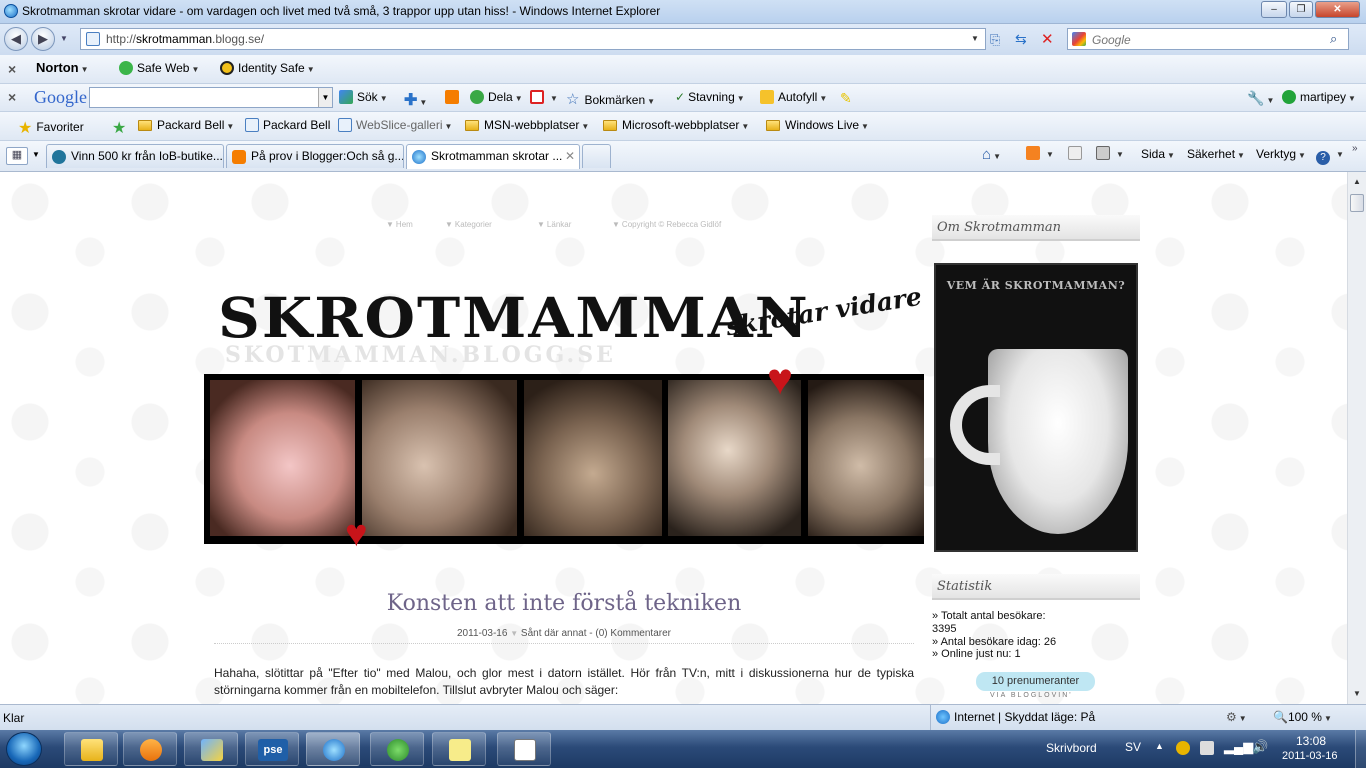 Image resolution: width=1366 pixels, height=768 pixels. What do you see at coordinates (1355, 148) in the screenshot?
I see `chevron-more-icon: »` at bounding box center [1355, 148].